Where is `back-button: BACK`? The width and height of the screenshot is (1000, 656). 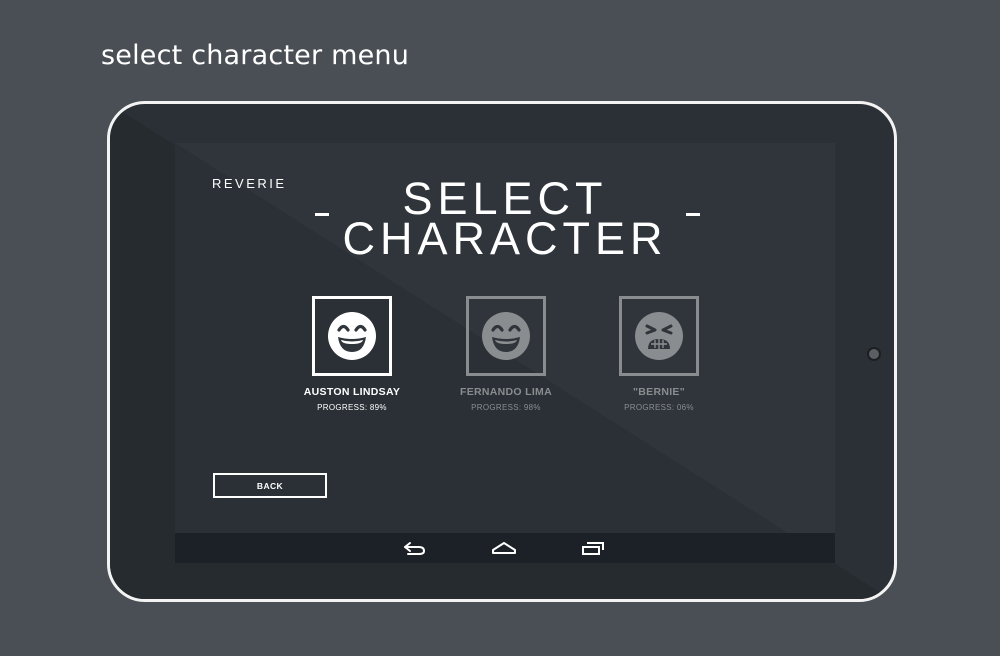 back-button: BACK is located at coordinates (270, 485).